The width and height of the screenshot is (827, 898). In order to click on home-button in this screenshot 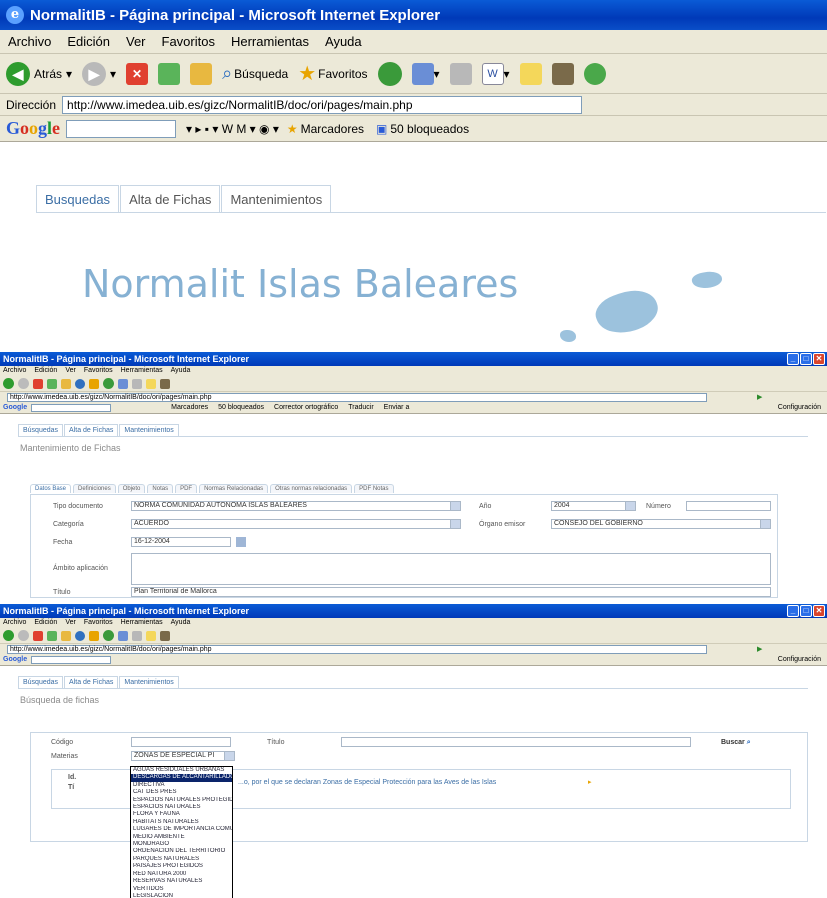, I will do `click(201, 73)`.